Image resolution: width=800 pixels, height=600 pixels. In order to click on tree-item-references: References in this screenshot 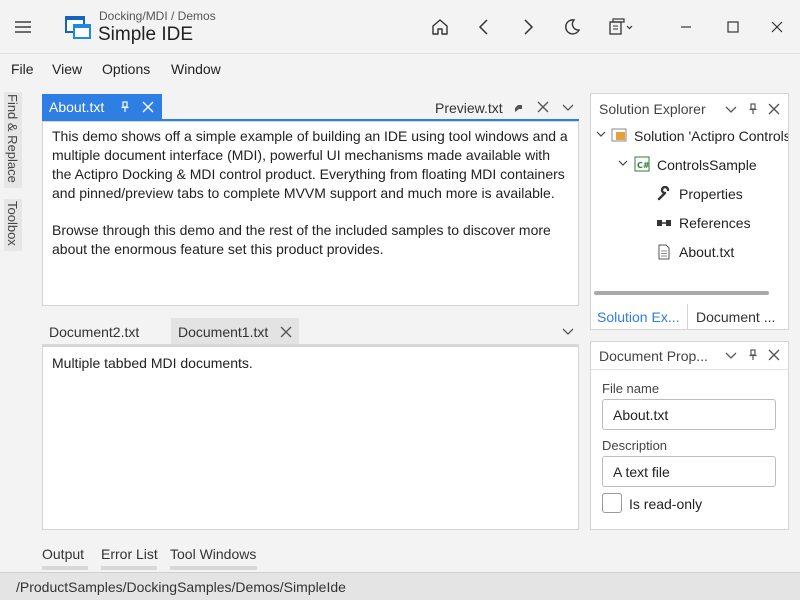, I will do `click(715, 223)`.